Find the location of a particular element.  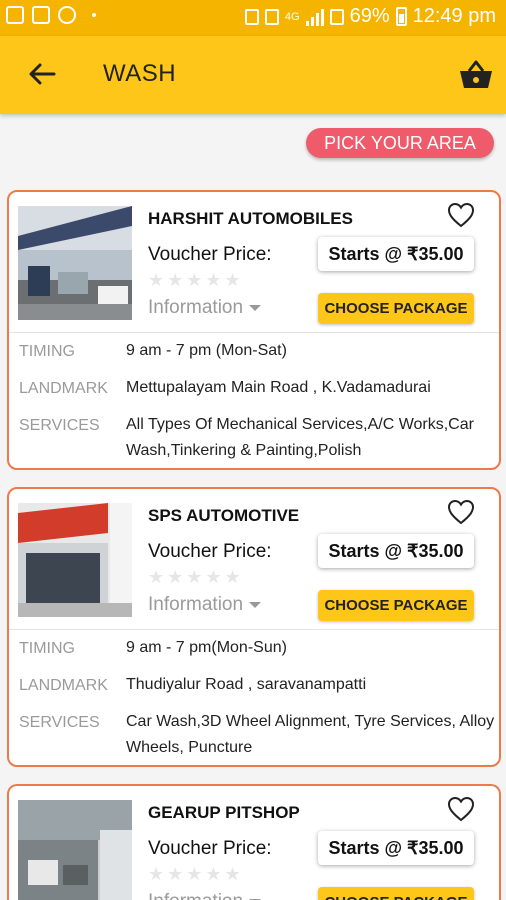

arrow-left-icon is located at coordinates (42, 74).